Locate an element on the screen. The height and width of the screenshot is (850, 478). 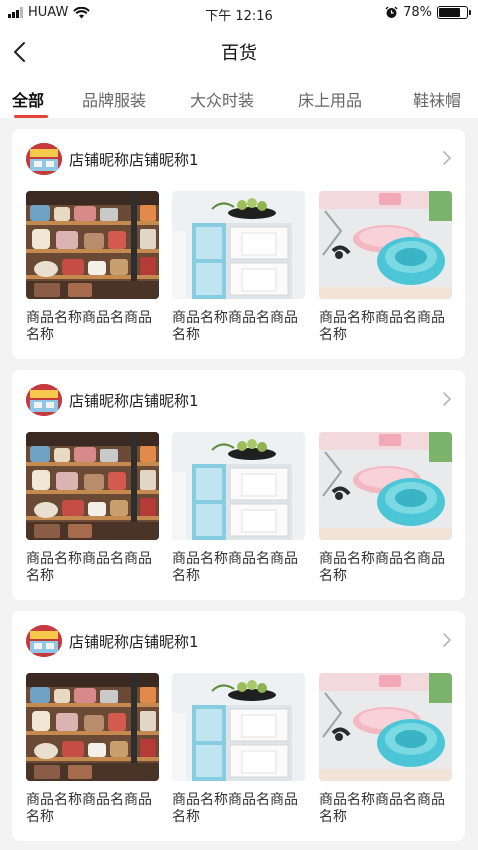
tab-label: 全部 is located at coordinates (28, 100).